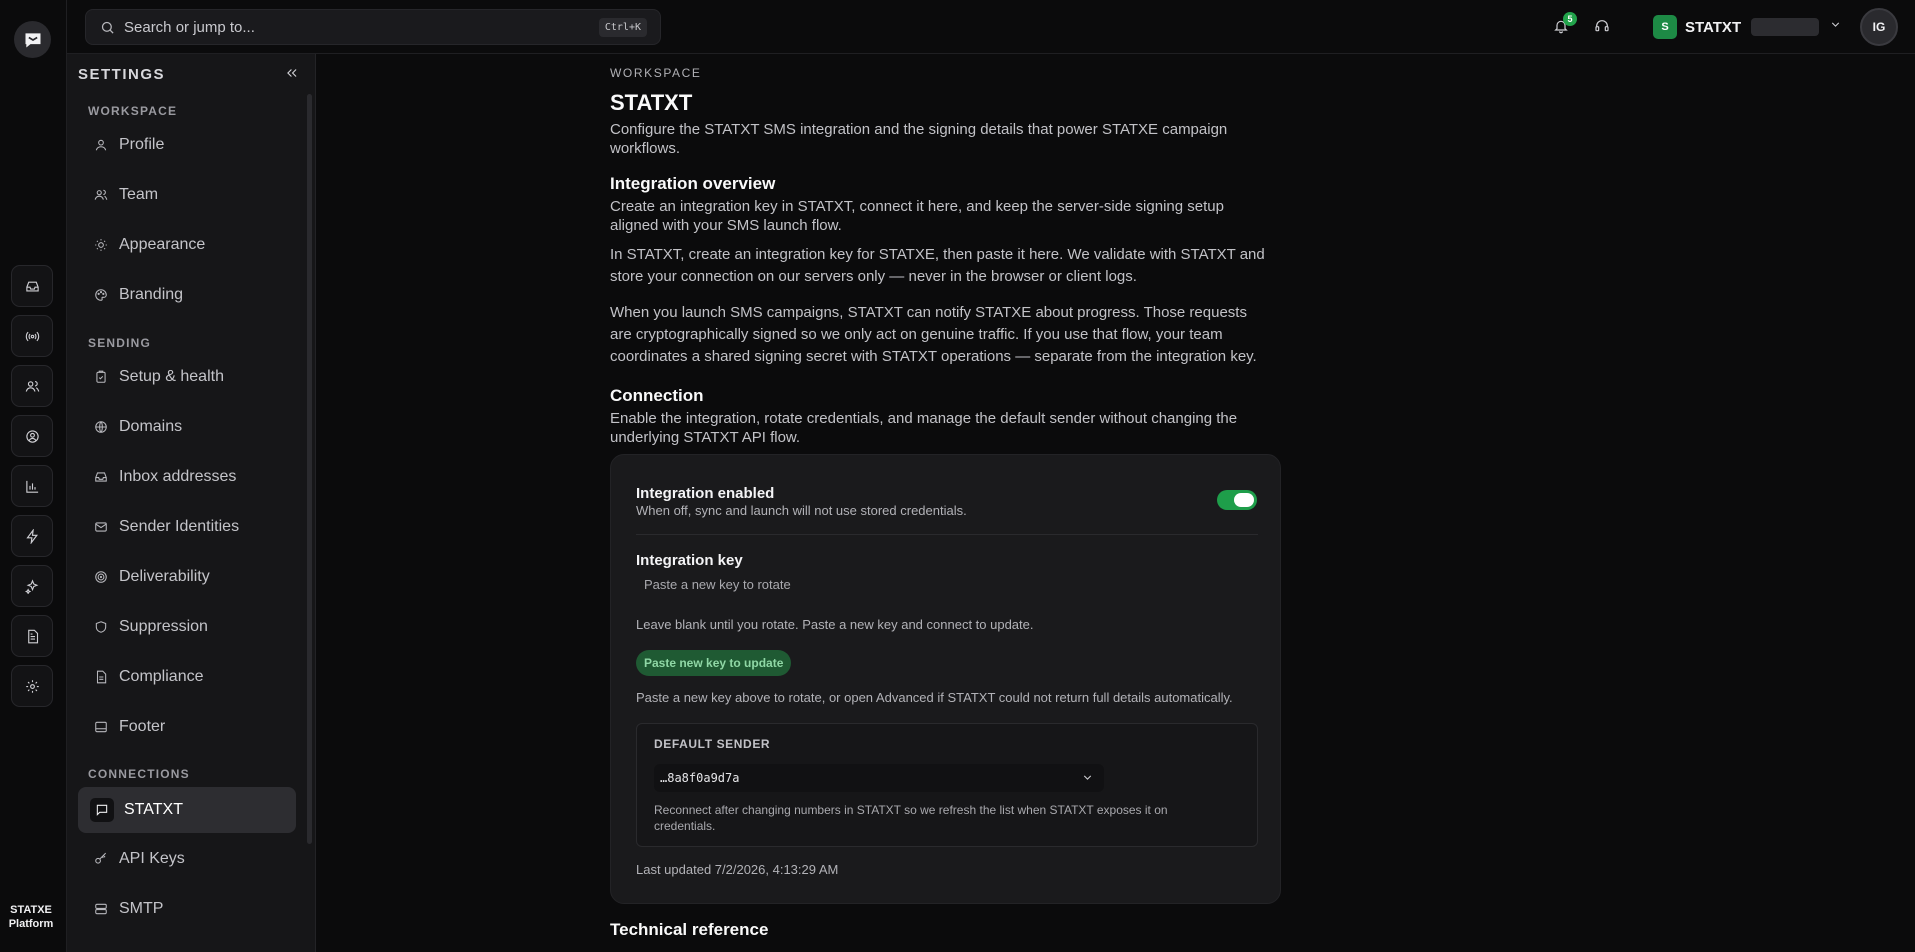 The image size is (1915, 952). I want to click on integration-enabled-title: Integration enabled, so click(705, 493).